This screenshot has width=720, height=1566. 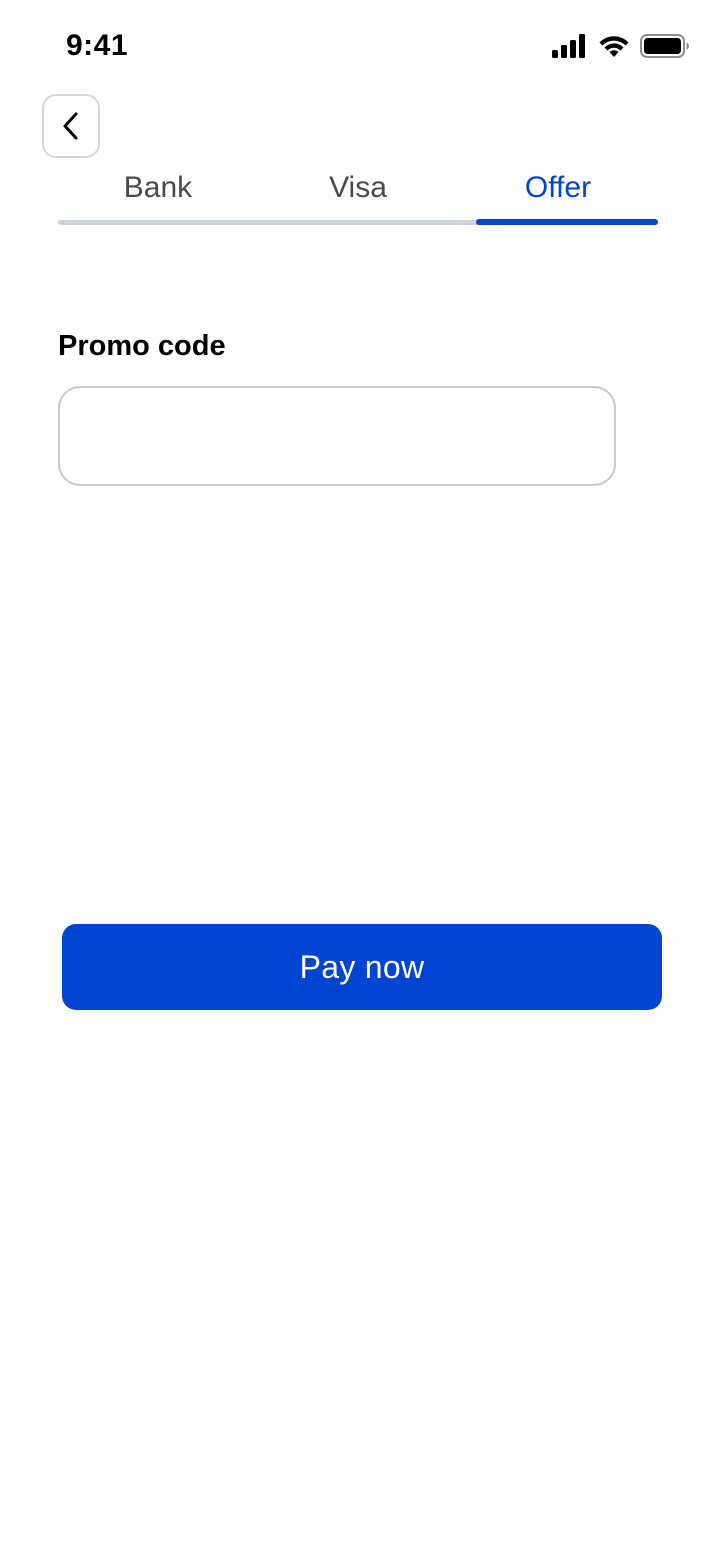 I want to click on battery-icon, so click(x=664, y=46).